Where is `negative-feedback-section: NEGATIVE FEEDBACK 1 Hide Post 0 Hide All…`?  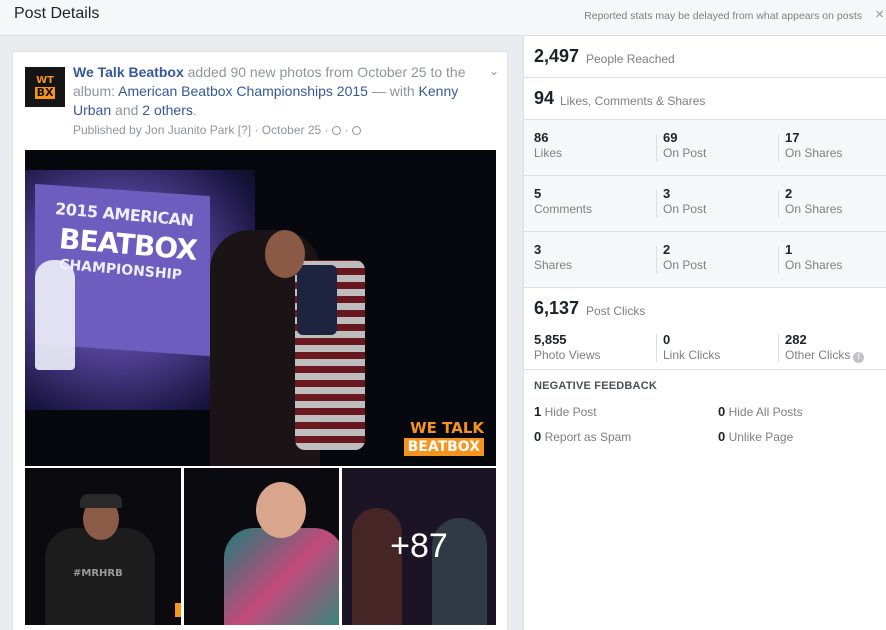
negative-feedback-section: NEGATIVE FEEDBACK 1 Hide Post 0 Hide All… is located at coordinates (705, 407).